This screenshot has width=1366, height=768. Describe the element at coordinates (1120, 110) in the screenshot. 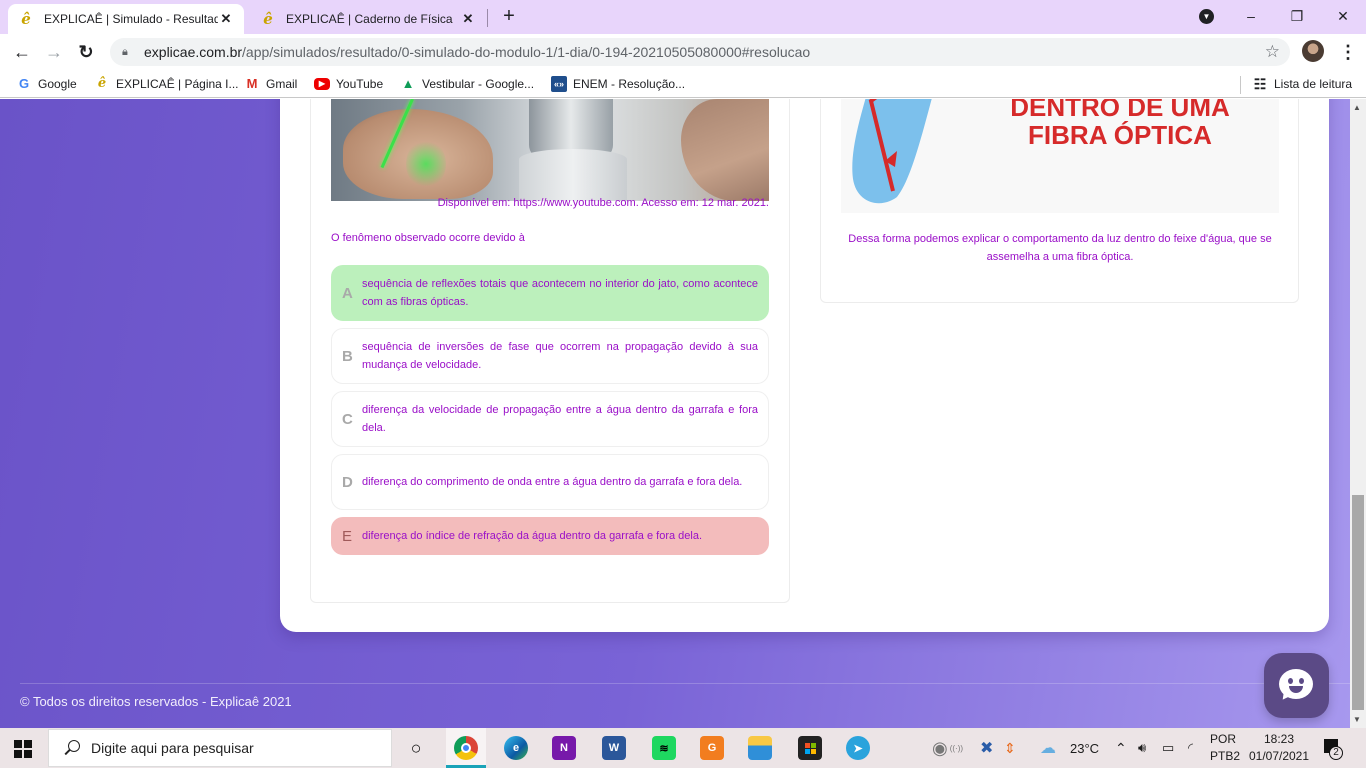

I see `diagram-line: DENTRO DE UMA` at that location.